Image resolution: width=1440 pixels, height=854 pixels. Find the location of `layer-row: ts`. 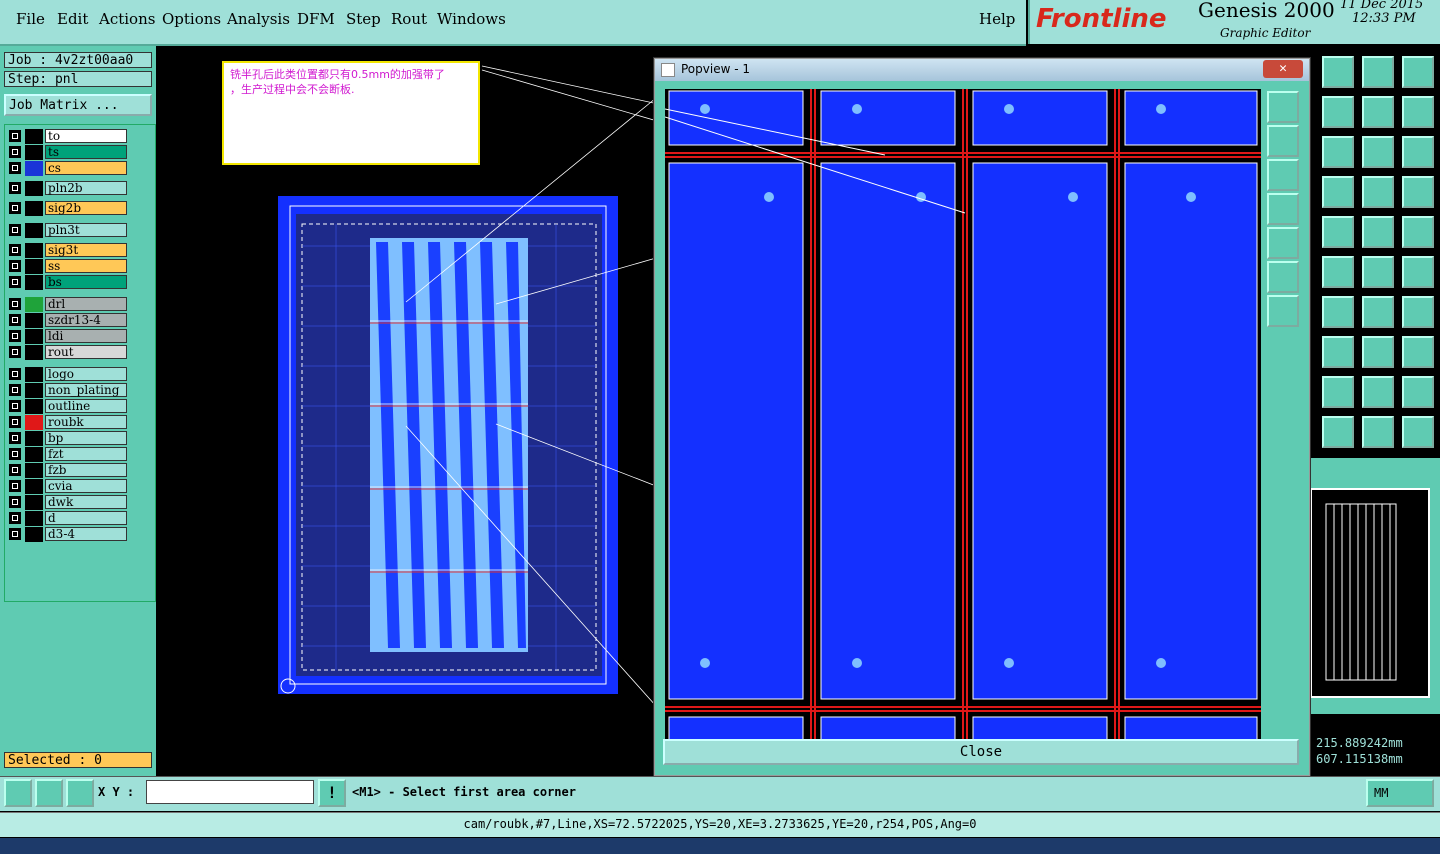

layer-row: ts is located at coordinates (68, 152).